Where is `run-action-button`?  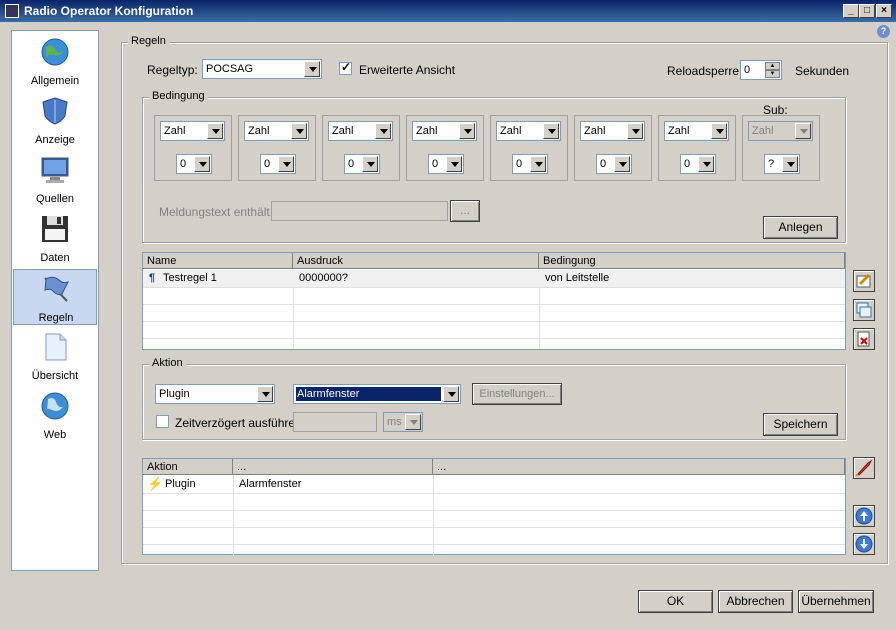 run-action-button is located at coordinates (864, 468).